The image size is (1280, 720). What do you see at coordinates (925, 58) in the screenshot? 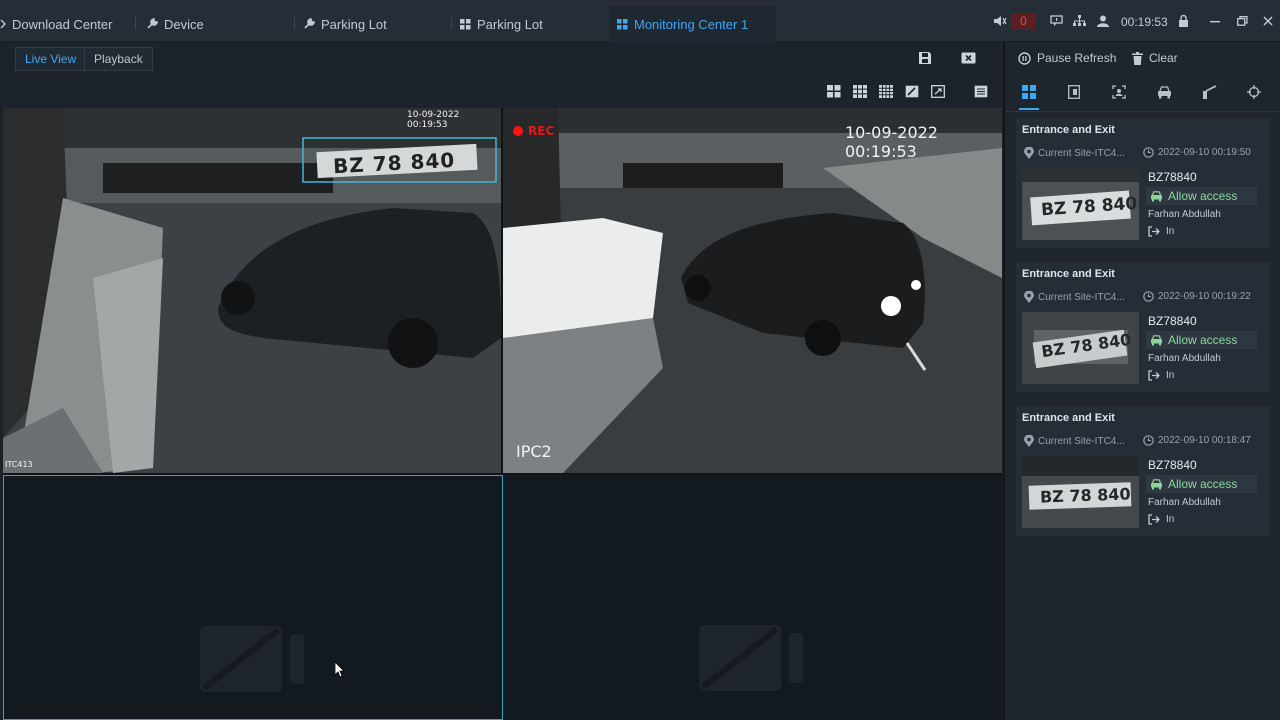
I see `save-view-icon` at bounding box center [925, 58].